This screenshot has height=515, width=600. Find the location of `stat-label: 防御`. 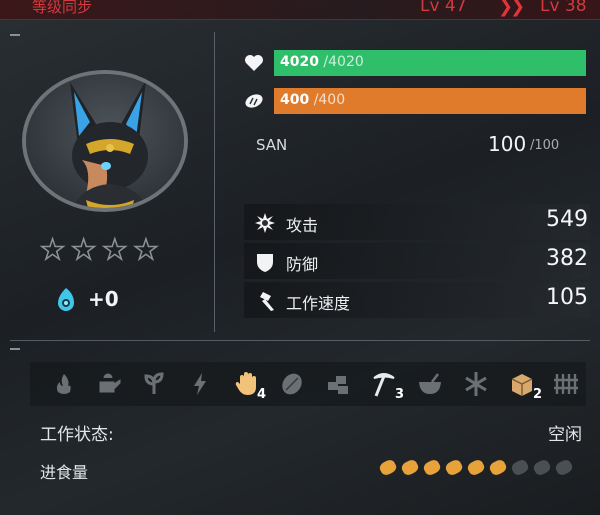

stat-label: 防御 is located at coordinates (302, 264).